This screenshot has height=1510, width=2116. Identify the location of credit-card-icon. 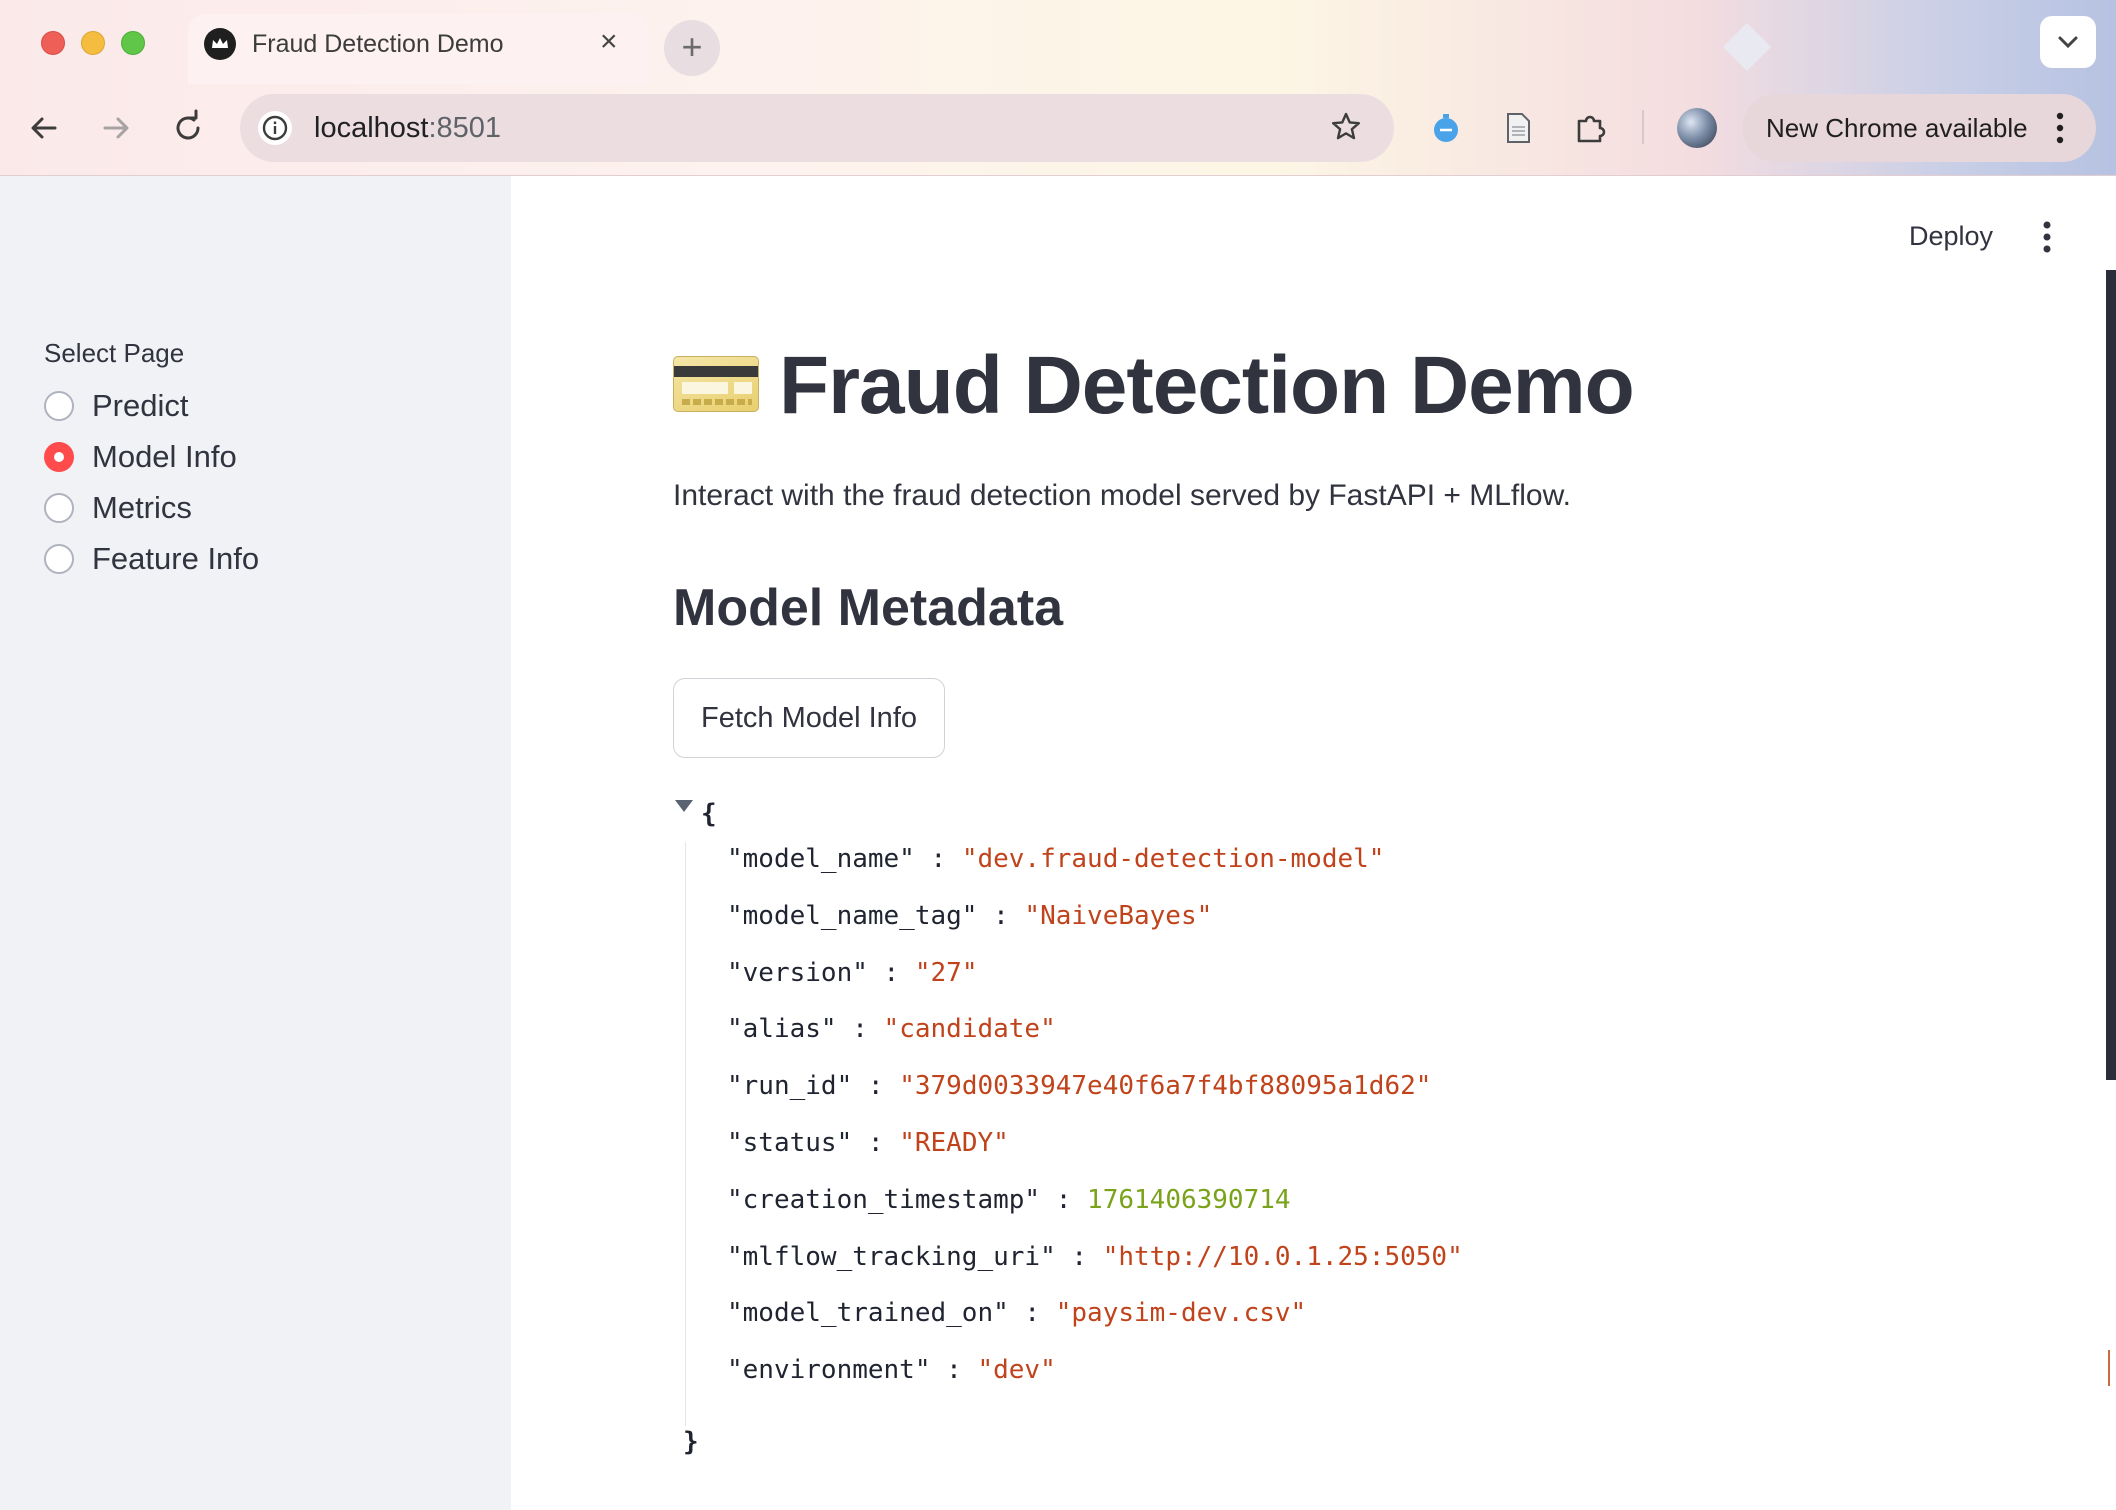
(716, 384).